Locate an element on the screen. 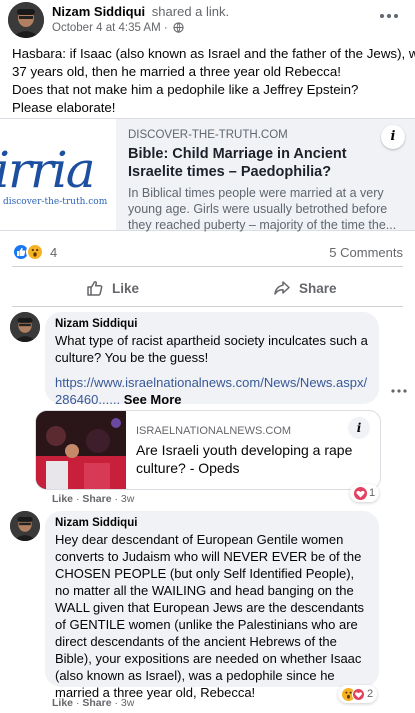 The height and width of the screenshot is (713, 415). share-button: Share is located at coordinates (305, 288).